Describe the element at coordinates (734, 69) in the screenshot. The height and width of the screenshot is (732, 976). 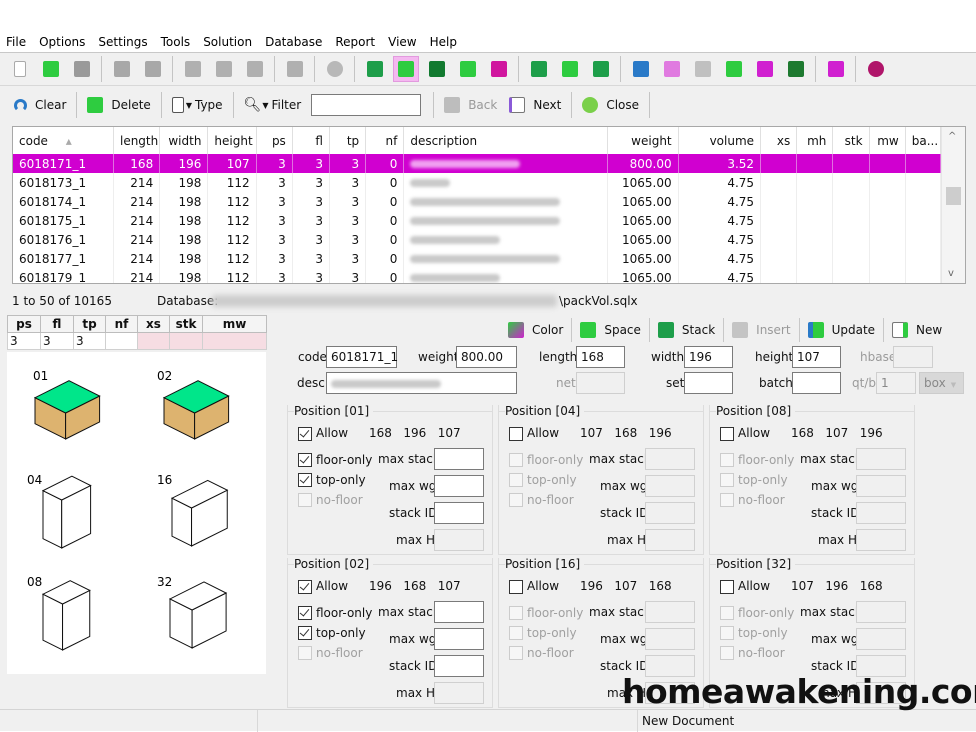
I see `swap-button` at that location.